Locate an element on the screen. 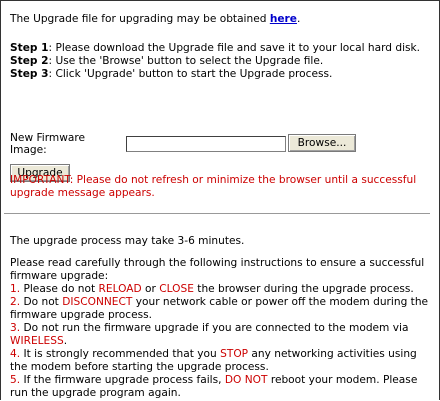 The height and width of the screenshot is (401, 440). instruction-text: It is strongly recommended that you is located at coordinates (120, 354).